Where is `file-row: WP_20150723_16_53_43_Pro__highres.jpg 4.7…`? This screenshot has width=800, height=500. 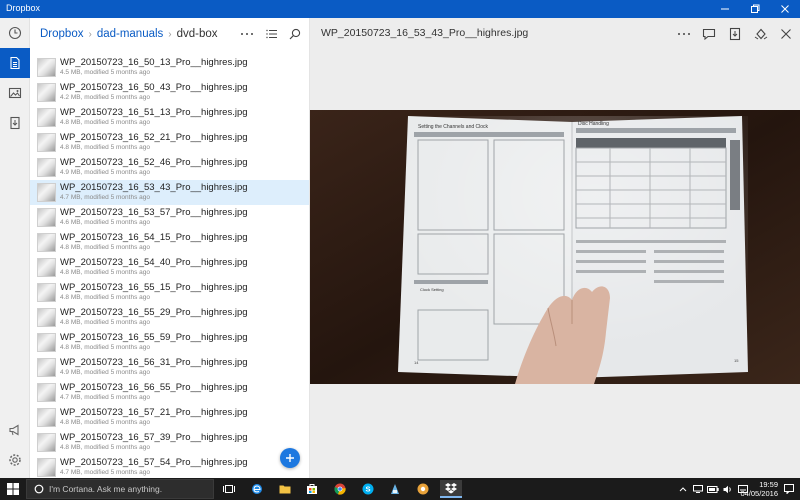
file-row: WP_20150723_16_53_43_Pro__highres.jpg 4.7… is located at coordinates (169, 192).